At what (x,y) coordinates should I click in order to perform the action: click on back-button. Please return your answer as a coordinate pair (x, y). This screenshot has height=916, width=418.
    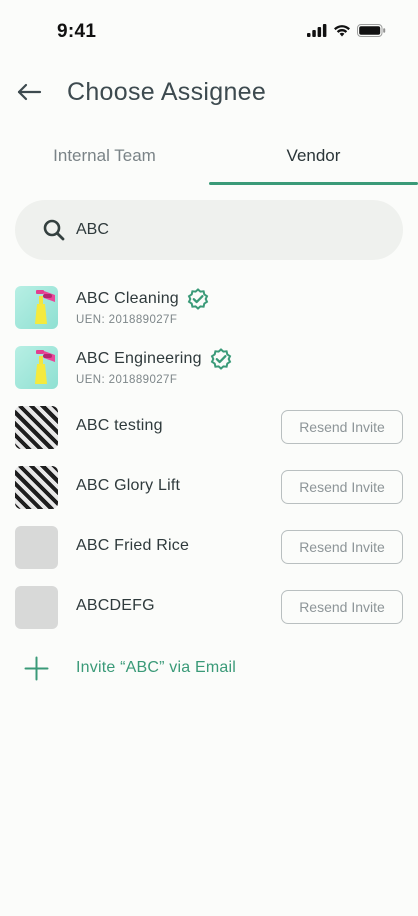
    Looking at the image, I should click on (29, 92).